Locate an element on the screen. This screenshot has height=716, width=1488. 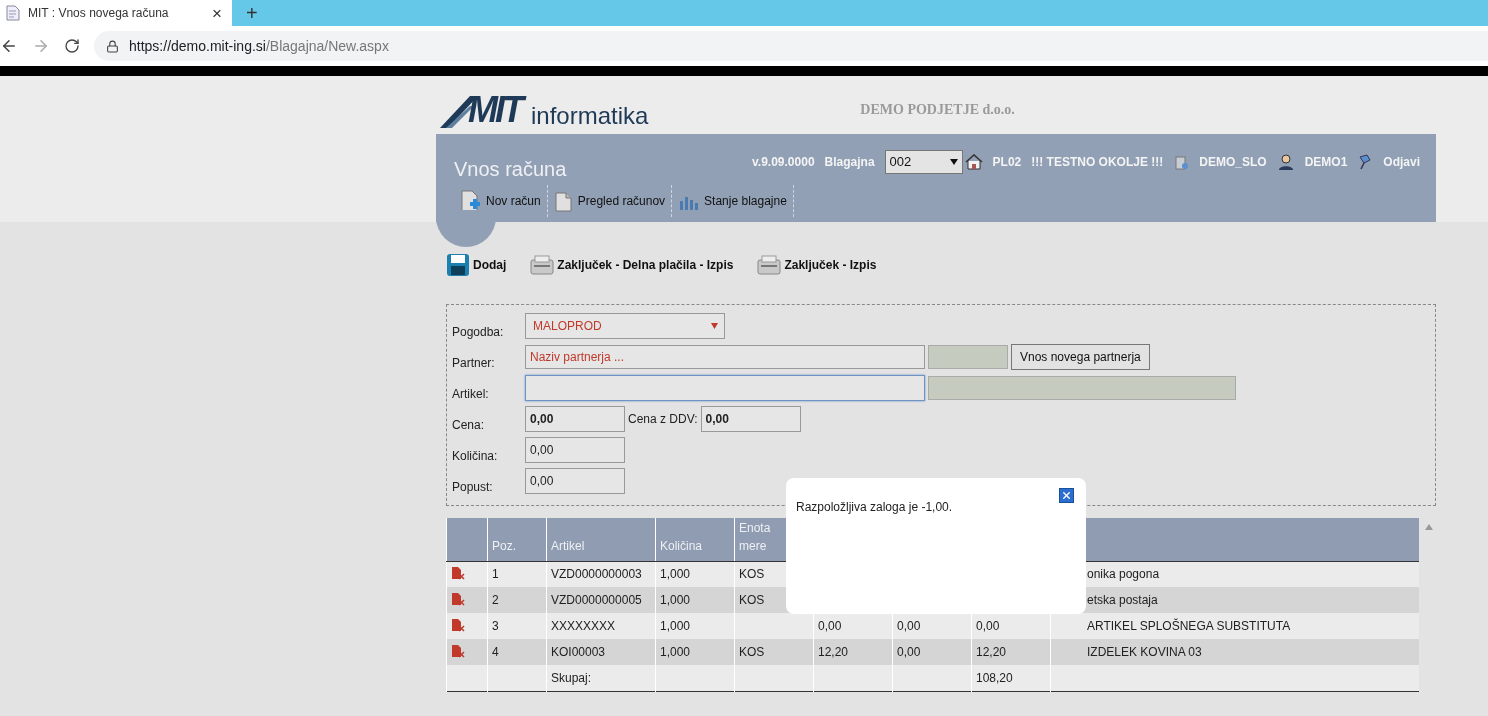
table-cell: ARTIKEL SPLOŠNEGA SUBSTITUTA is located at coordinates (1234, 626).